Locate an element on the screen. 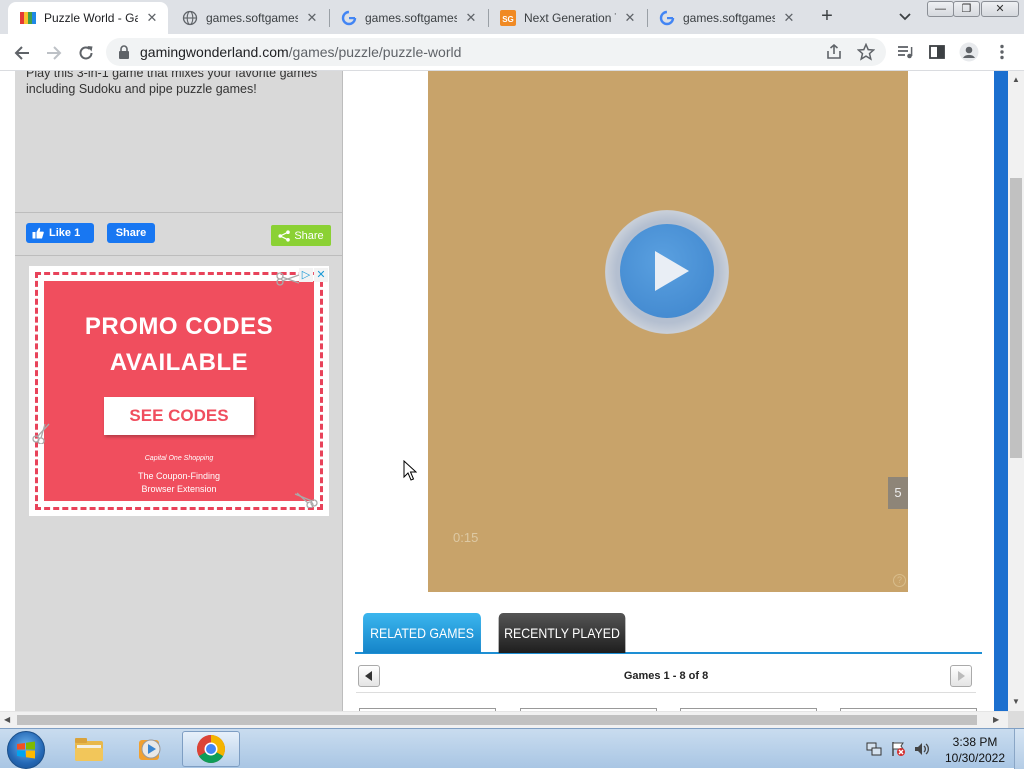 The image size is (1024, 769). scroll-up-arrow-icon: ▲ is located at coordinates (1016, 79).